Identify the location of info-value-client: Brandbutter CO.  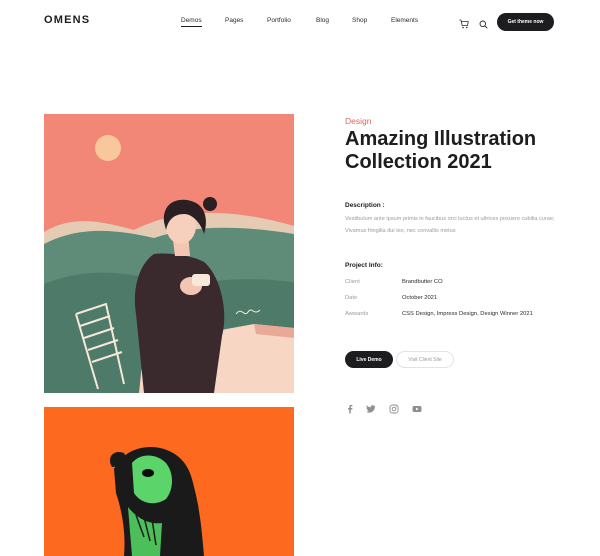
(422, 282).